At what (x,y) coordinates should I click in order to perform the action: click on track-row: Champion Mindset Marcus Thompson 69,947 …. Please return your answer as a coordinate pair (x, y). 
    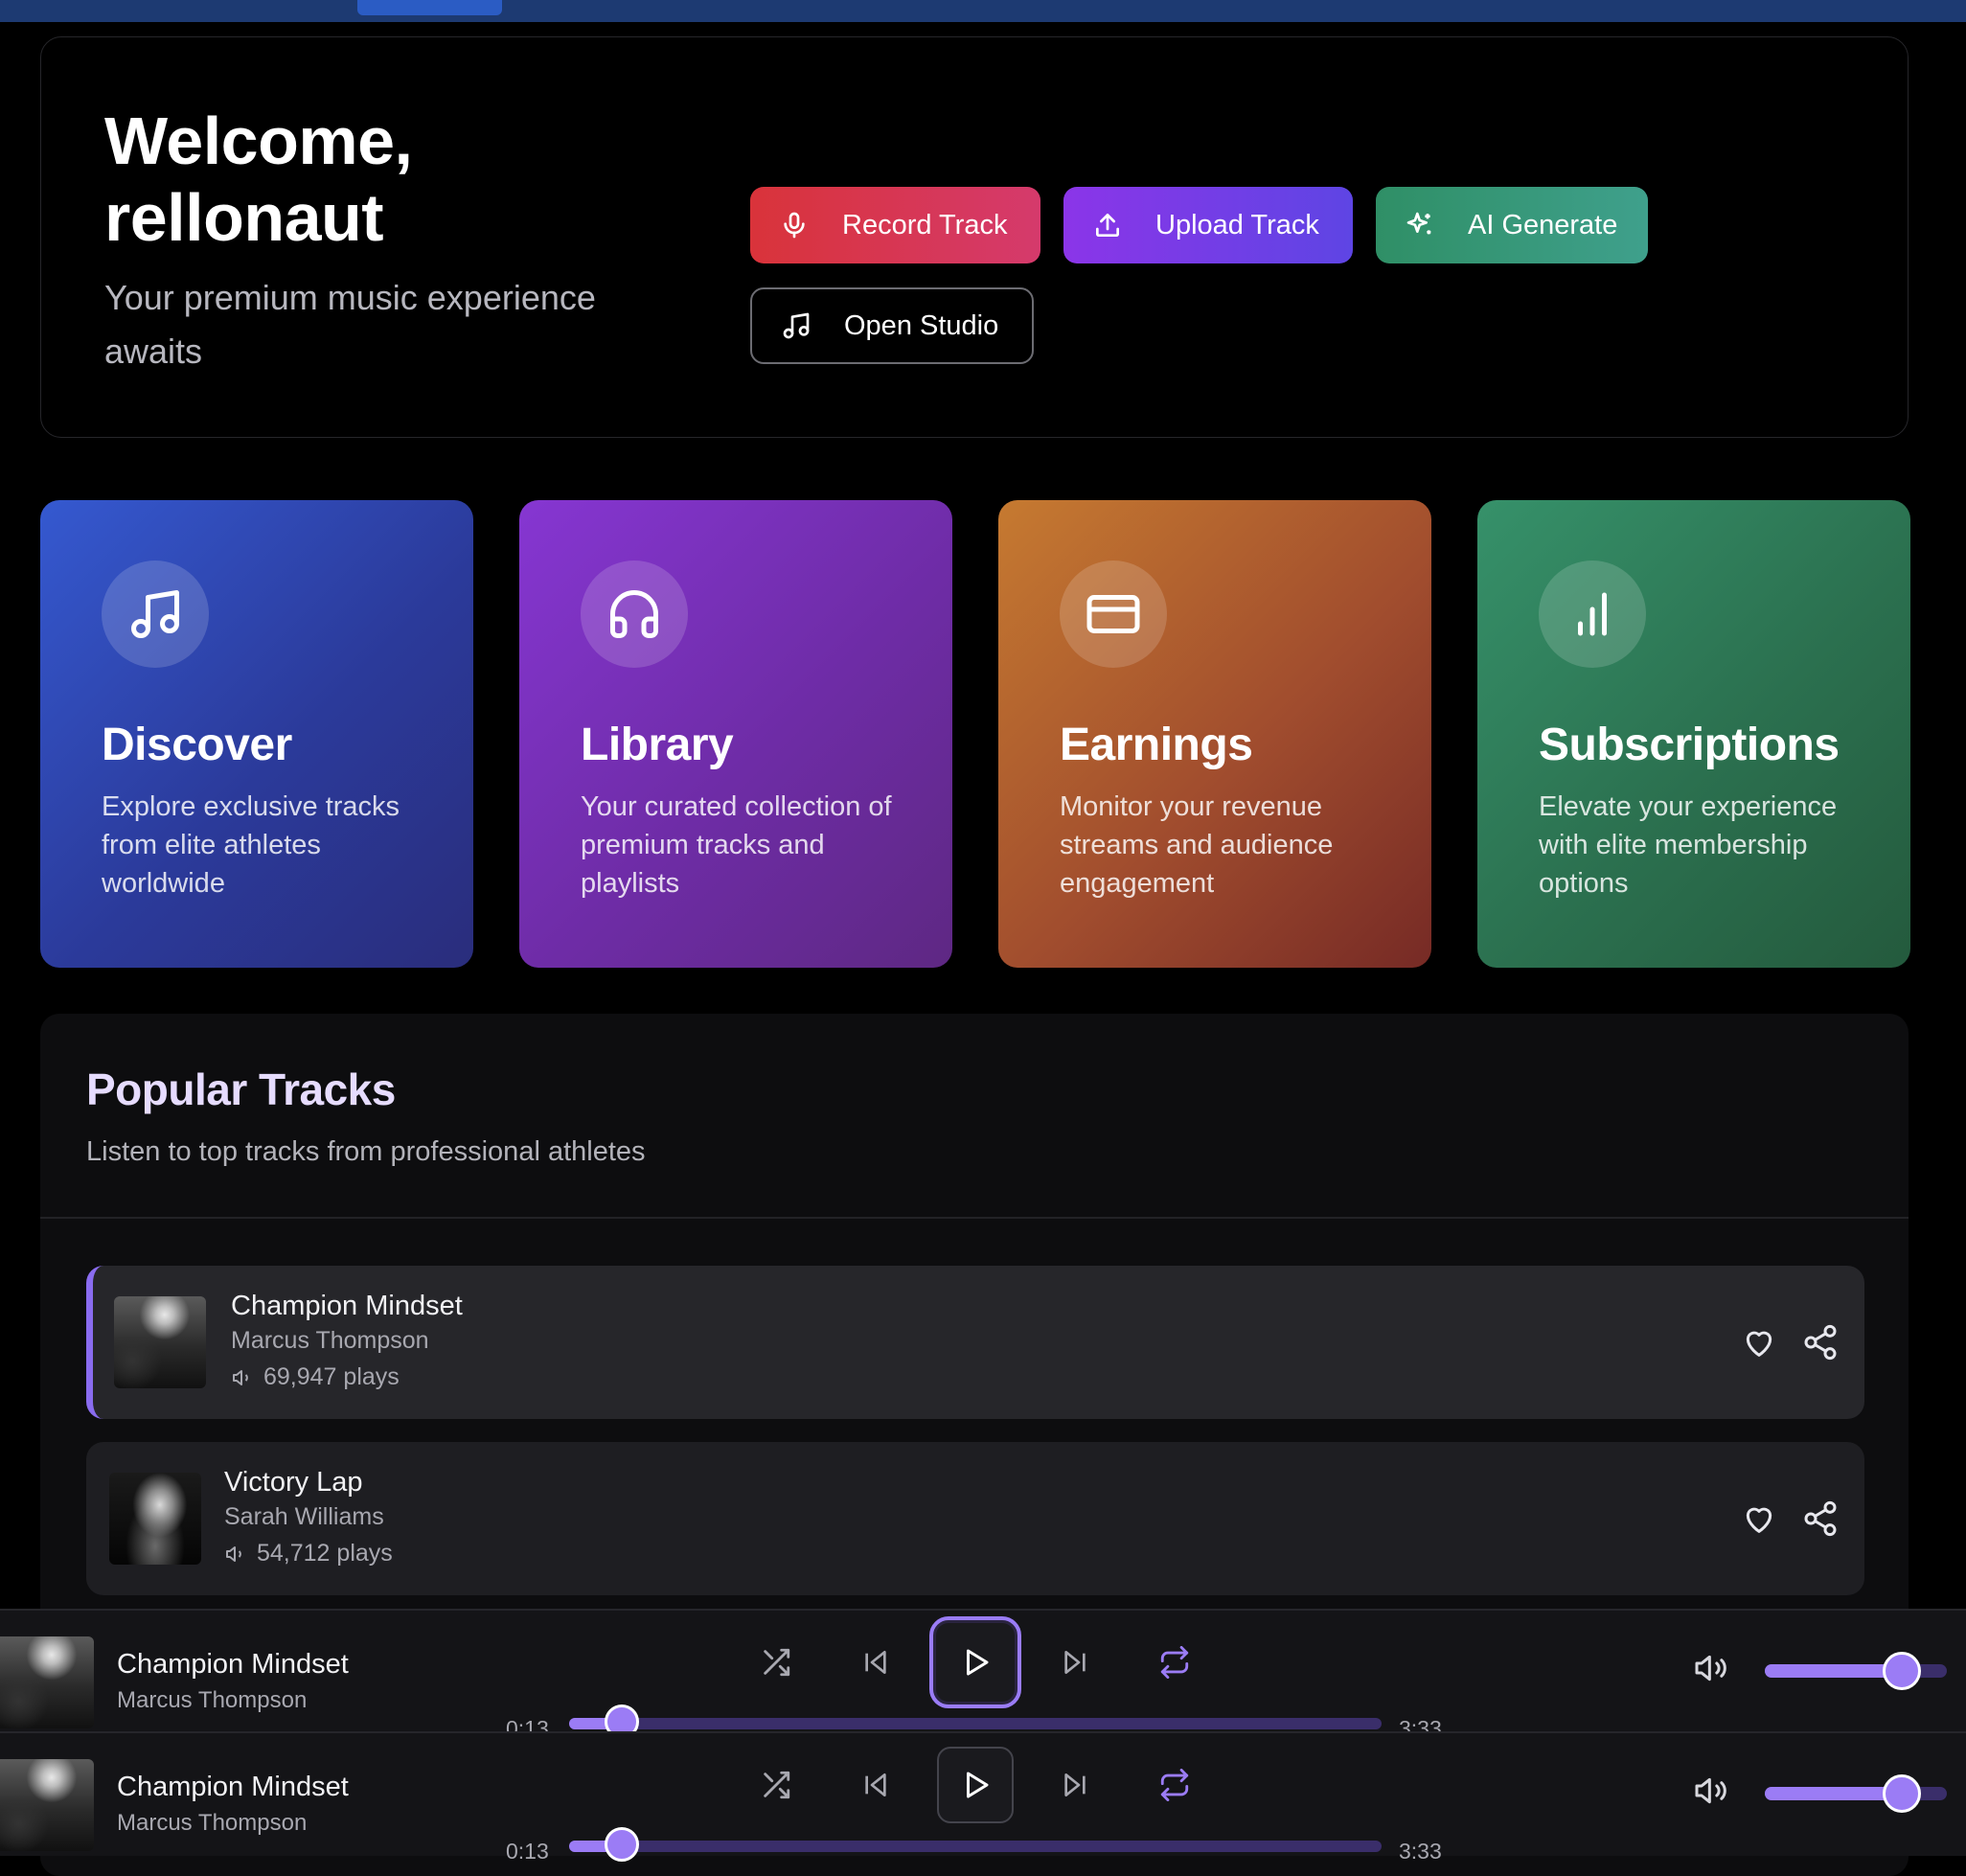
    Looking at the image, I should click on (975, 1342).